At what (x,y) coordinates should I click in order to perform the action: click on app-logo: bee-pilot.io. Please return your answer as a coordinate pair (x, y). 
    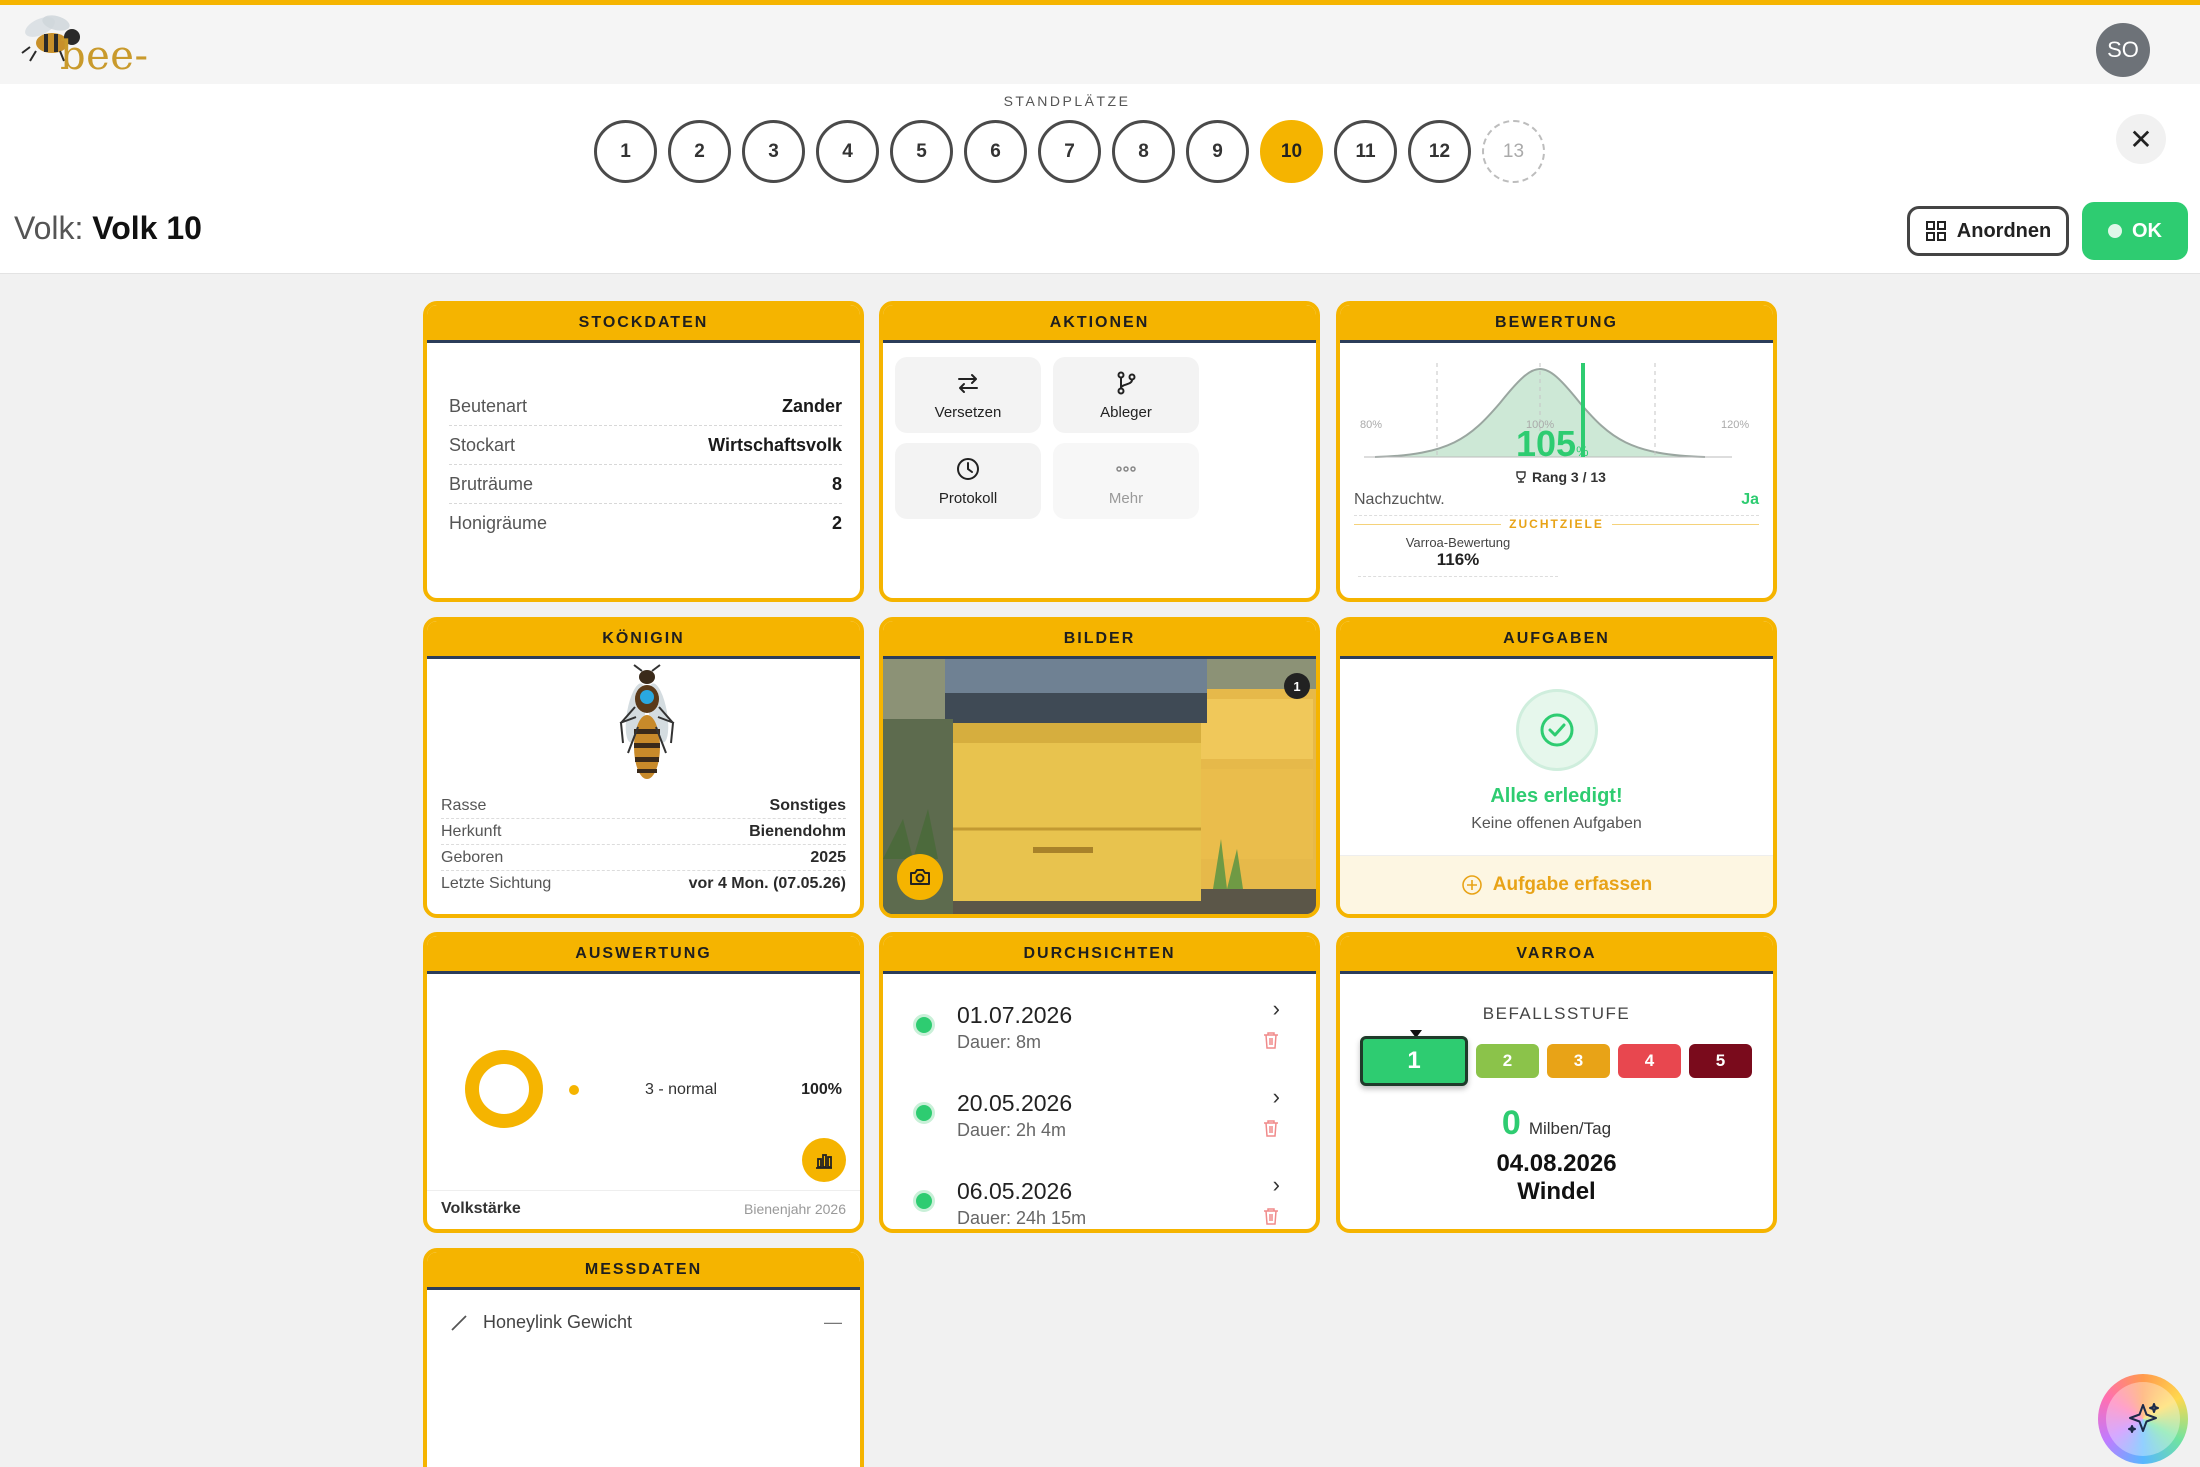
    Looking at the image, I should click on (144, 69).